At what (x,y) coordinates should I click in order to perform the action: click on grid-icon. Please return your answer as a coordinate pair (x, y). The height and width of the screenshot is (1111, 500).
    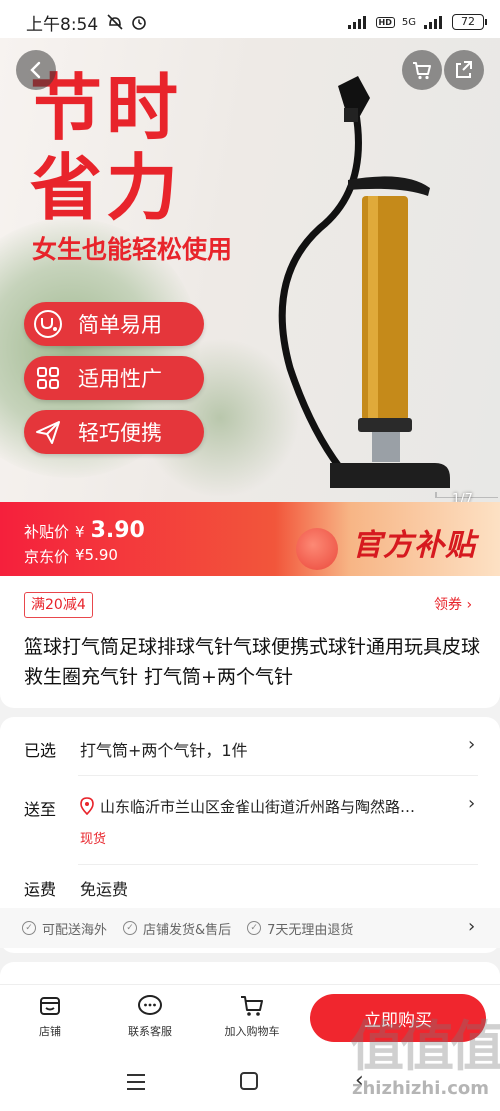
    Looking at the image, I should click on (48, 378).